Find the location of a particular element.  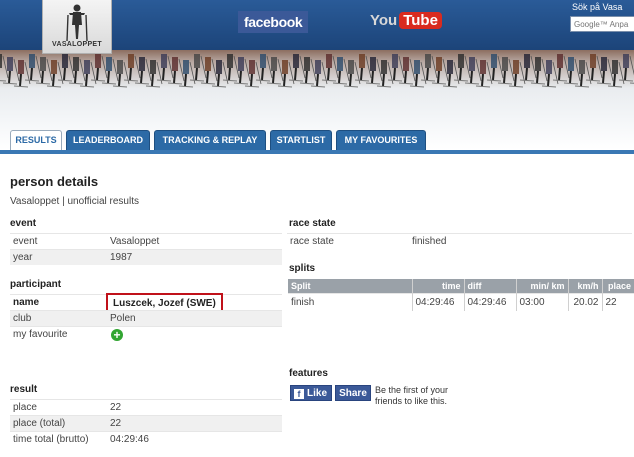

place-total-key: place (total) is located at coordinates (39, 423).